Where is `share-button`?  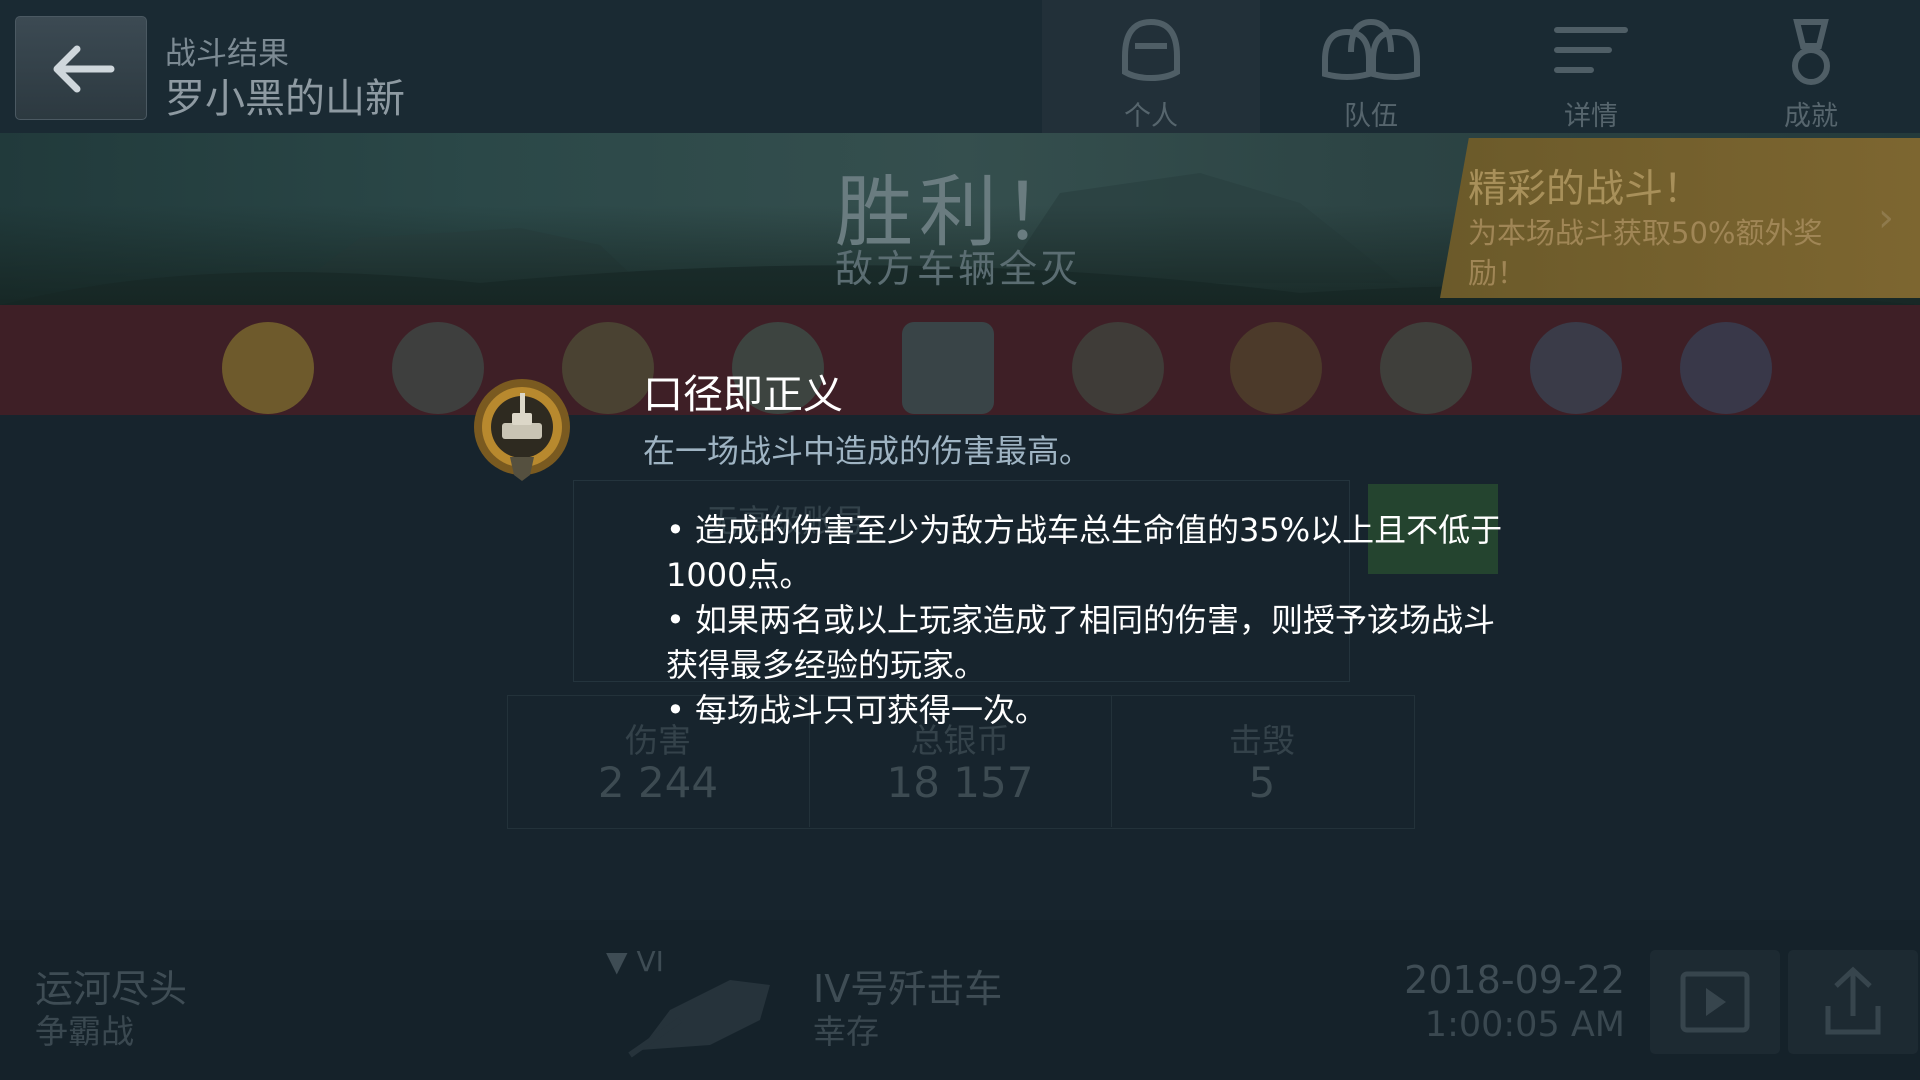 share-button is located at coordinates (1853, 1002).